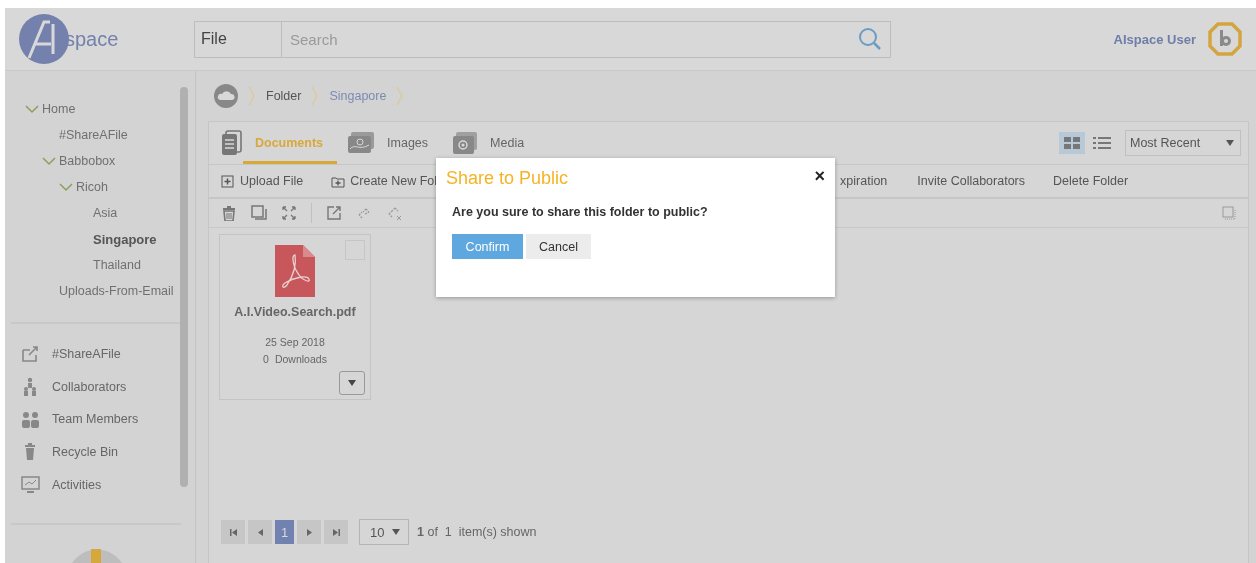 The width and height of the screenshot is (1256, 563). I want to click on action-button: Upload File, so click(262, 181).